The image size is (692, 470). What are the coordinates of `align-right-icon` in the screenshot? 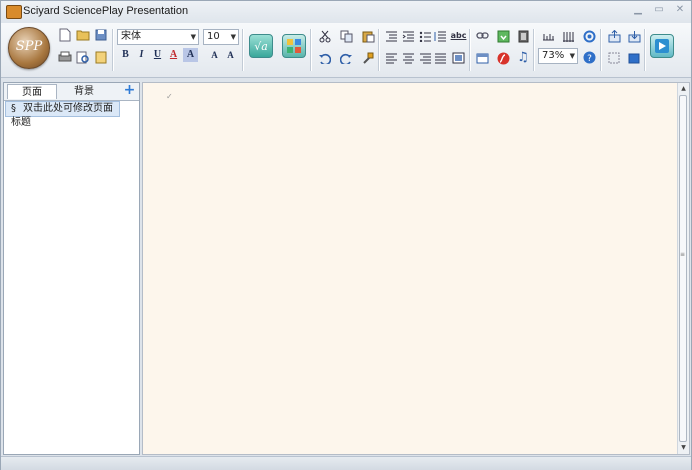 It's located at (425, 58).